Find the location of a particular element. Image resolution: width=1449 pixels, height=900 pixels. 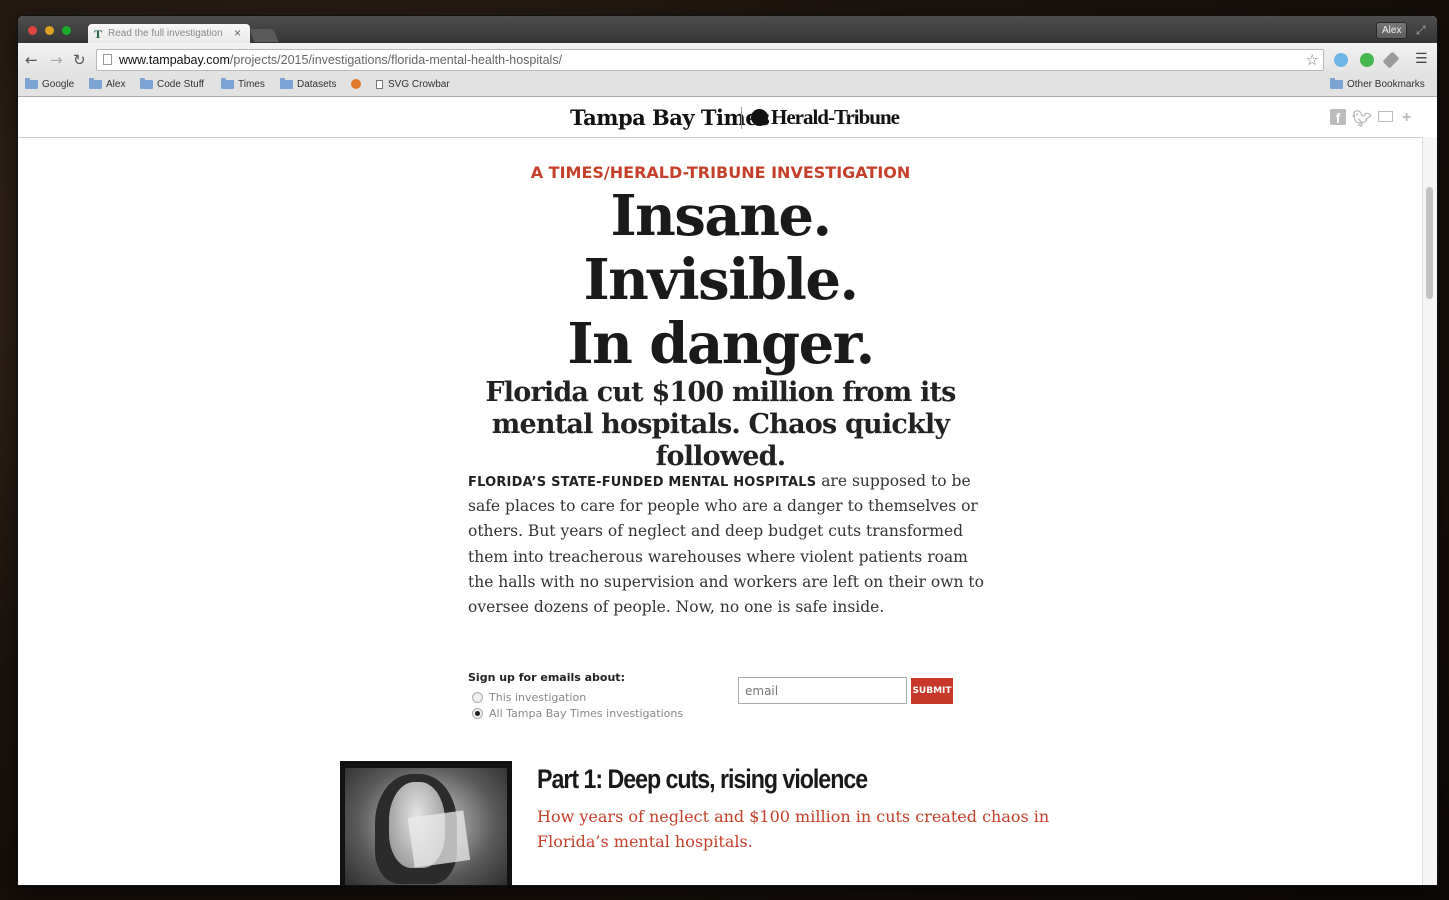

herald-tribune-label: Herald-Tribune is located at coordinates (835, 117).